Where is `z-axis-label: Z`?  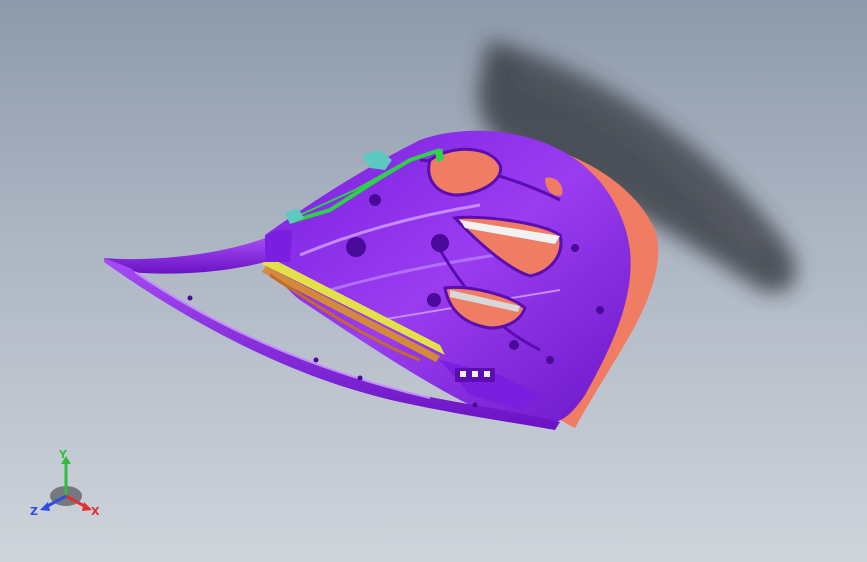
z-axis-label: Z is located at coordinates (34, 511).